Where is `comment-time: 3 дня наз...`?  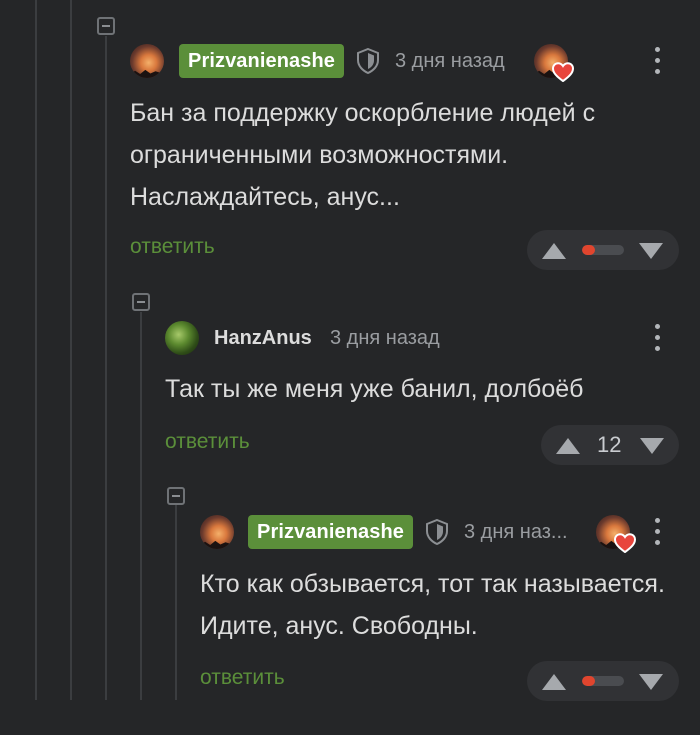
comment-time: 3 дня наз... is located at coordinates (516, 532).